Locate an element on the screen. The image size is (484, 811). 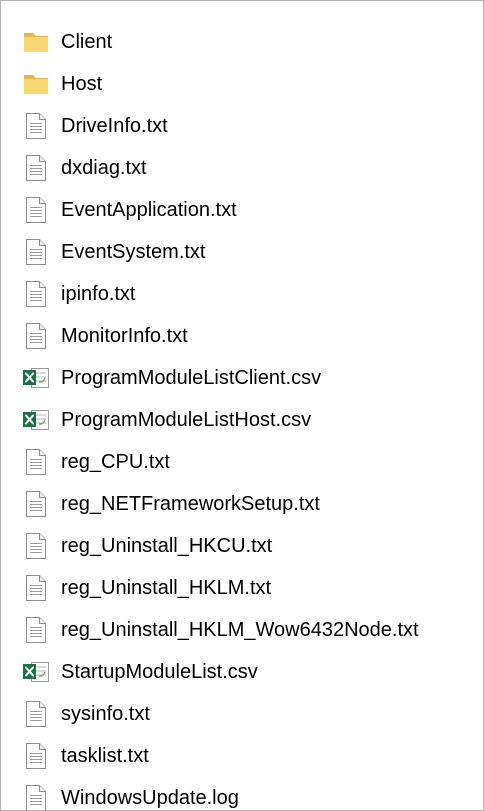
file-item-program-module-list-host: ProgramModuleListHost.csv is located at coordinates (242, 420).